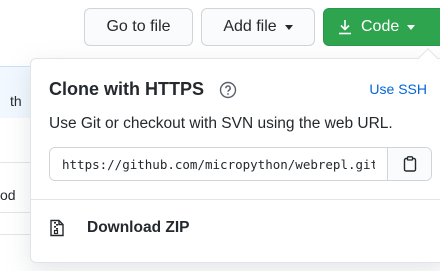 This screenshot has height=271, width=440. I want to click on code-button: Code, so click(381, 27).